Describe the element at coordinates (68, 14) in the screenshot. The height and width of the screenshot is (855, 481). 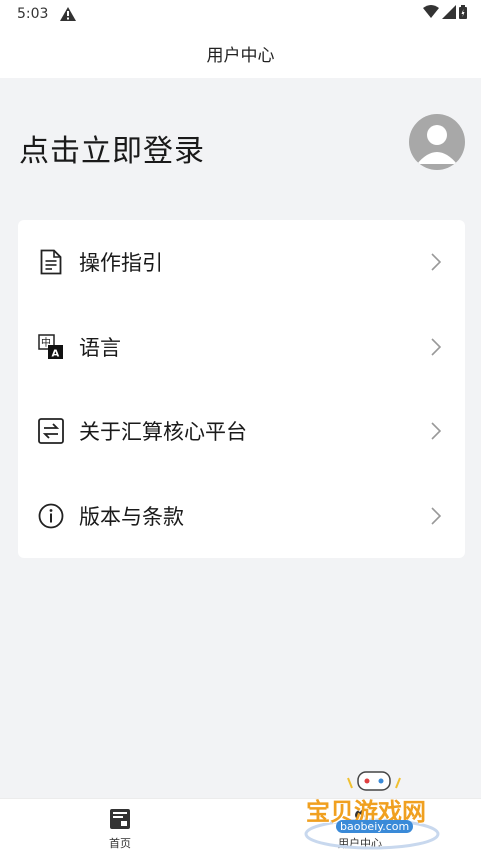
I see `warning-icon` at that location.